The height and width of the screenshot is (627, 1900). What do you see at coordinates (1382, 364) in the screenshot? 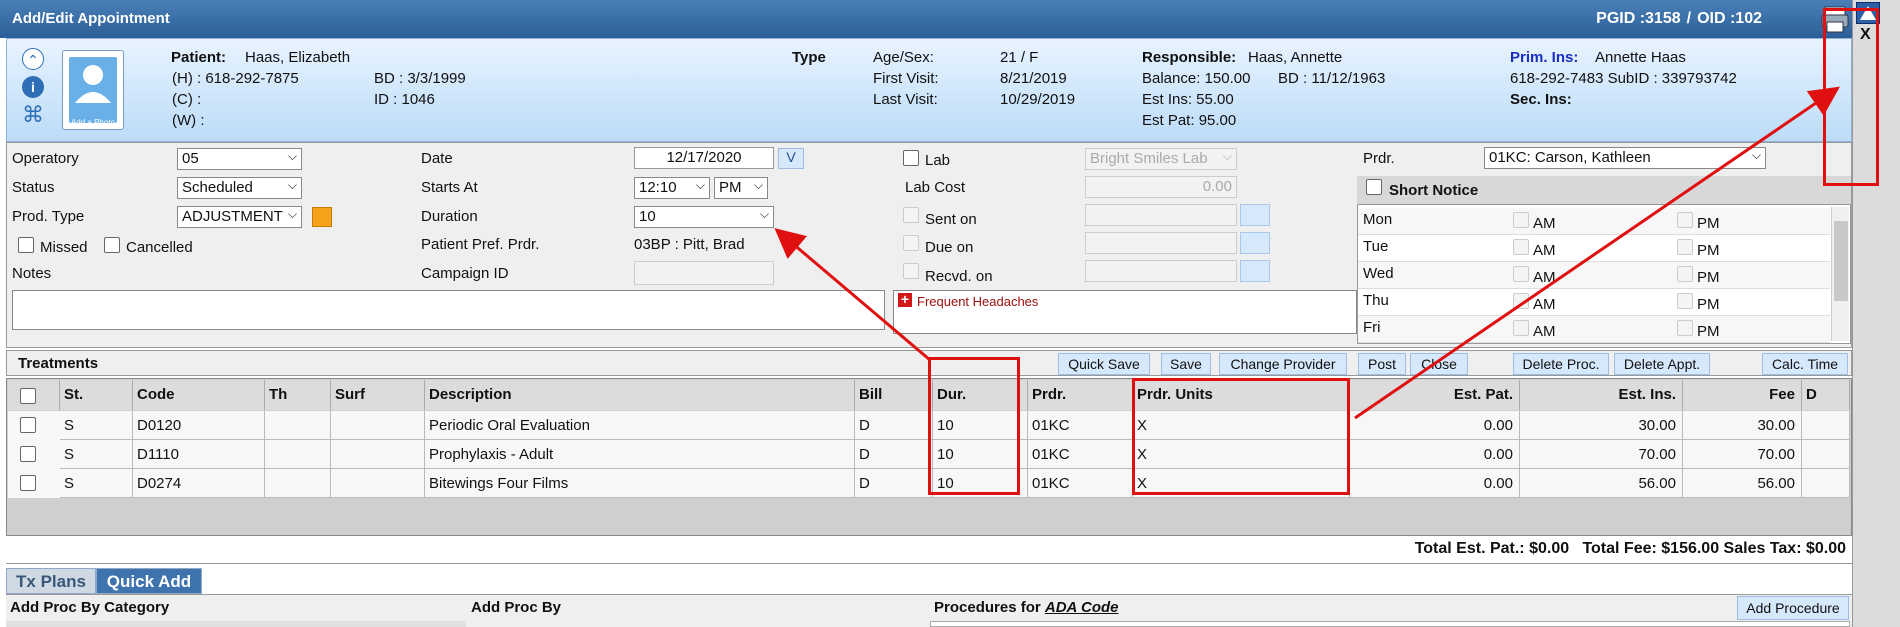
I see `post-button: Post` at bounding box center [1382, 364].